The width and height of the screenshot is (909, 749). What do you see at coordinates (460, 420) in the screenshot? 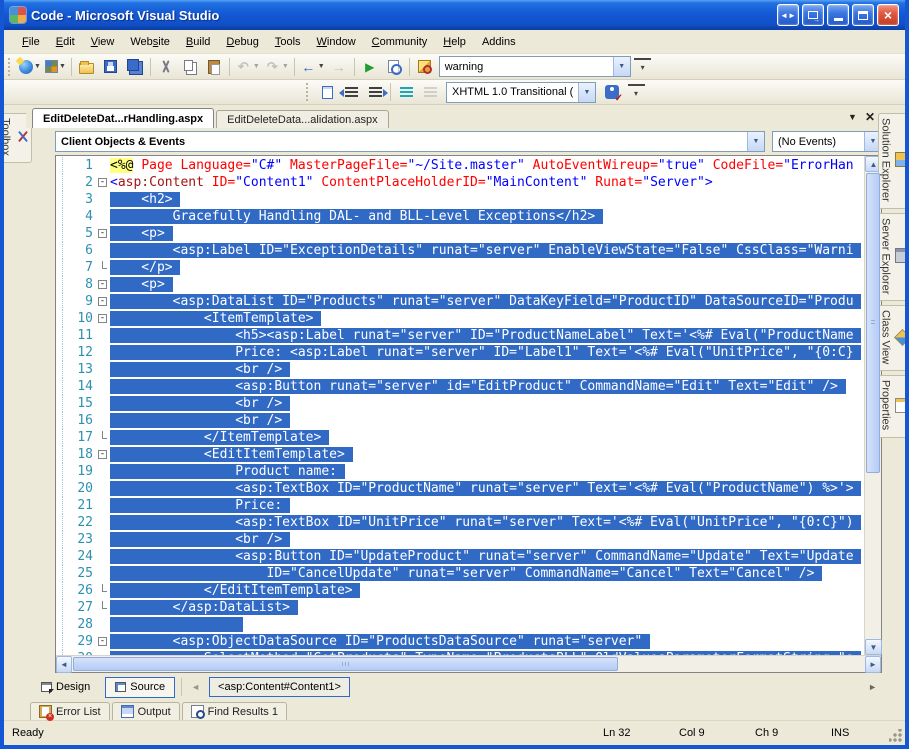
I see `code-line: 16 <br />` at bounding box center [460, 420].